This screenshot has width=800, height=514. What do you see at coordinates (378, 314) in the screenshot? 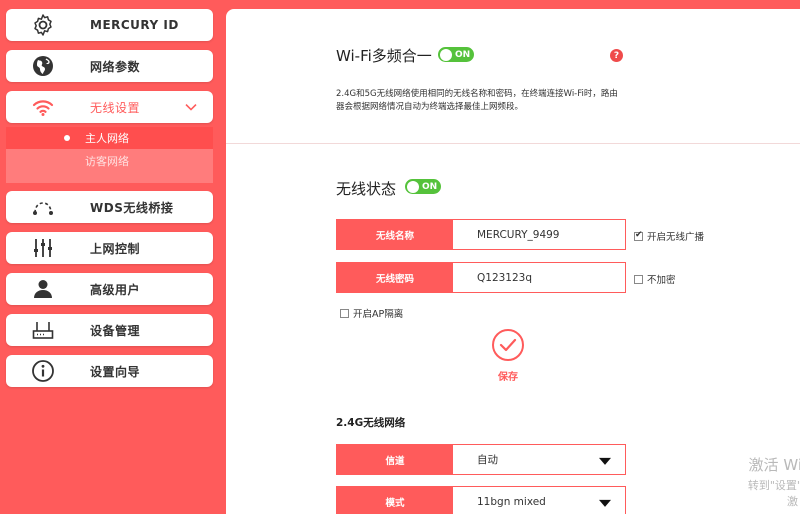
I see `ap-isolation-label: 开启AP隔离` at bounding box center [378, 314].